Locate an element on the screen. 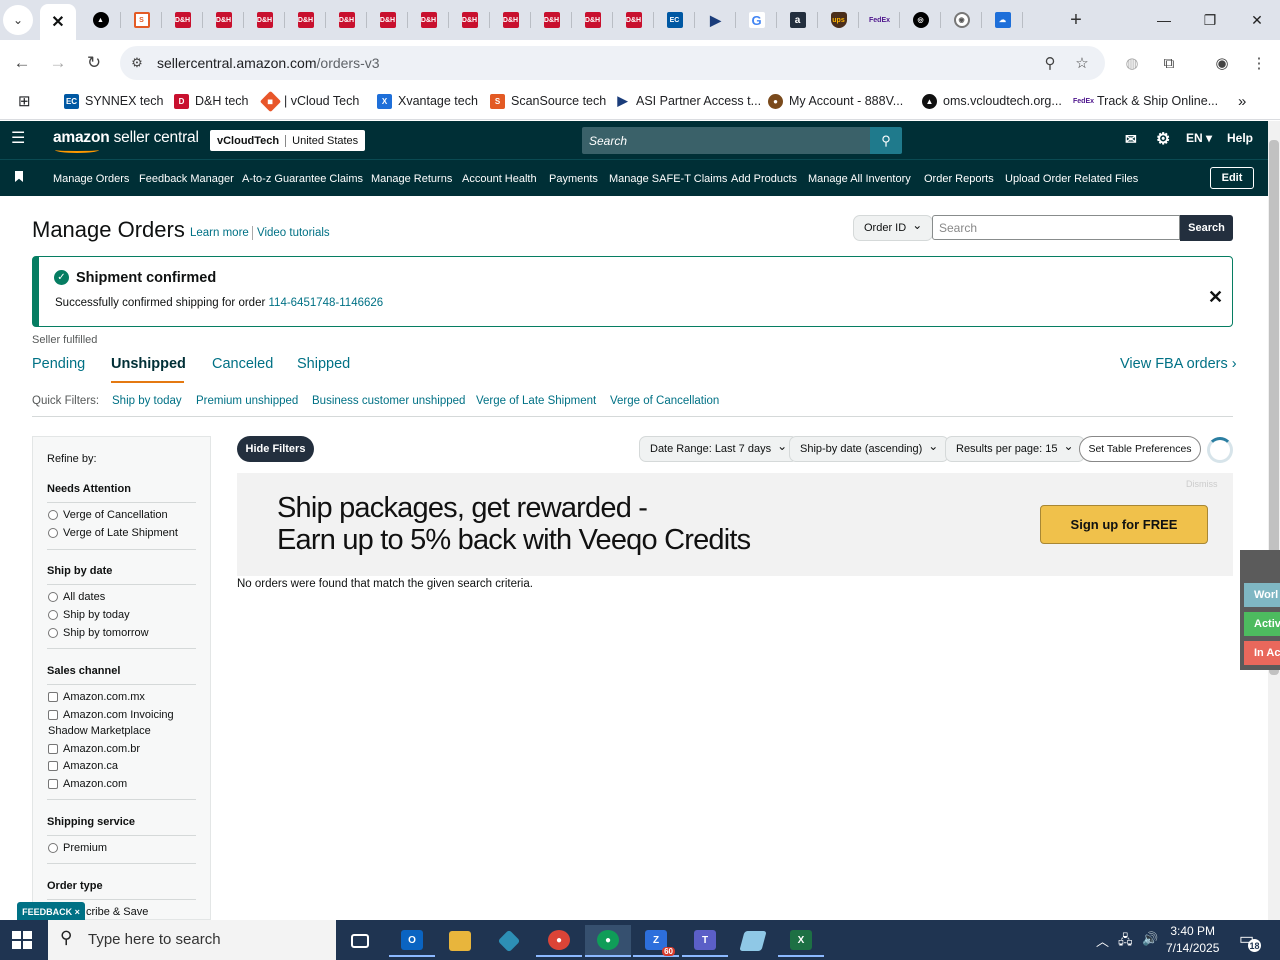  task-view-icon is located at coordinates (360, 941).